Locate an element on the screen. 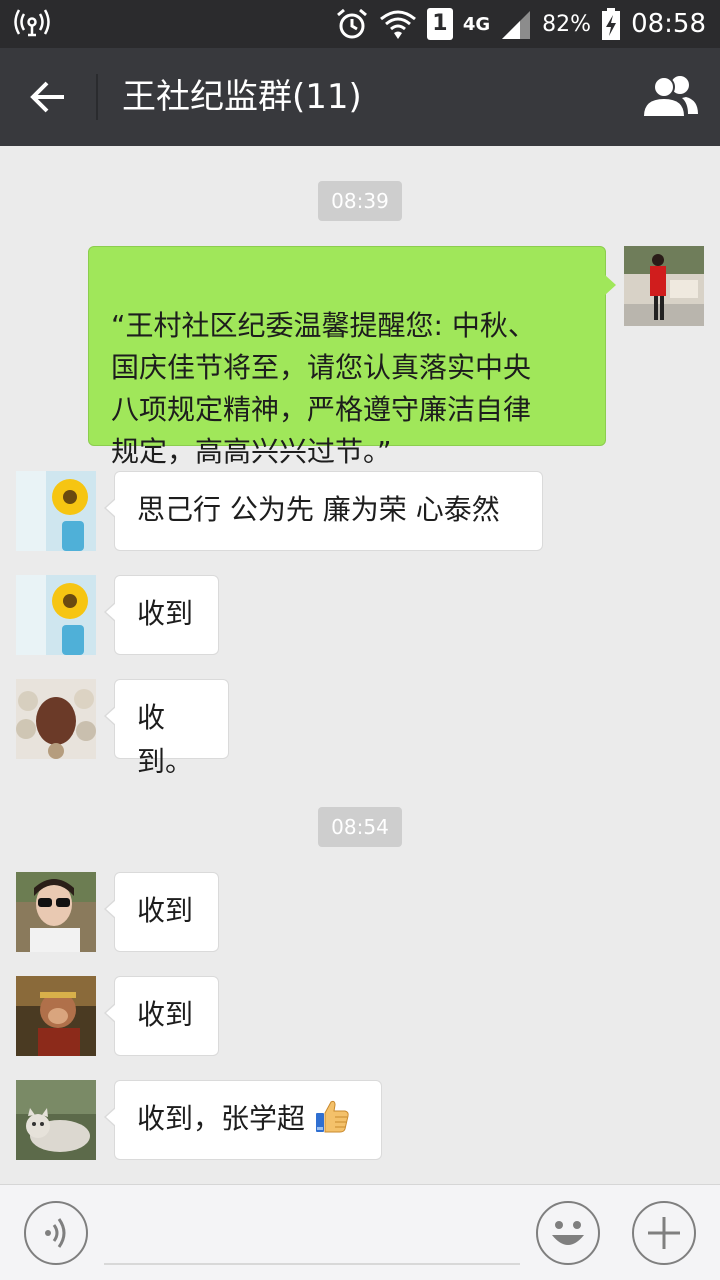 This screenshot has height=1280, width=720. emoji-button is located at coordinates (568, 1233).